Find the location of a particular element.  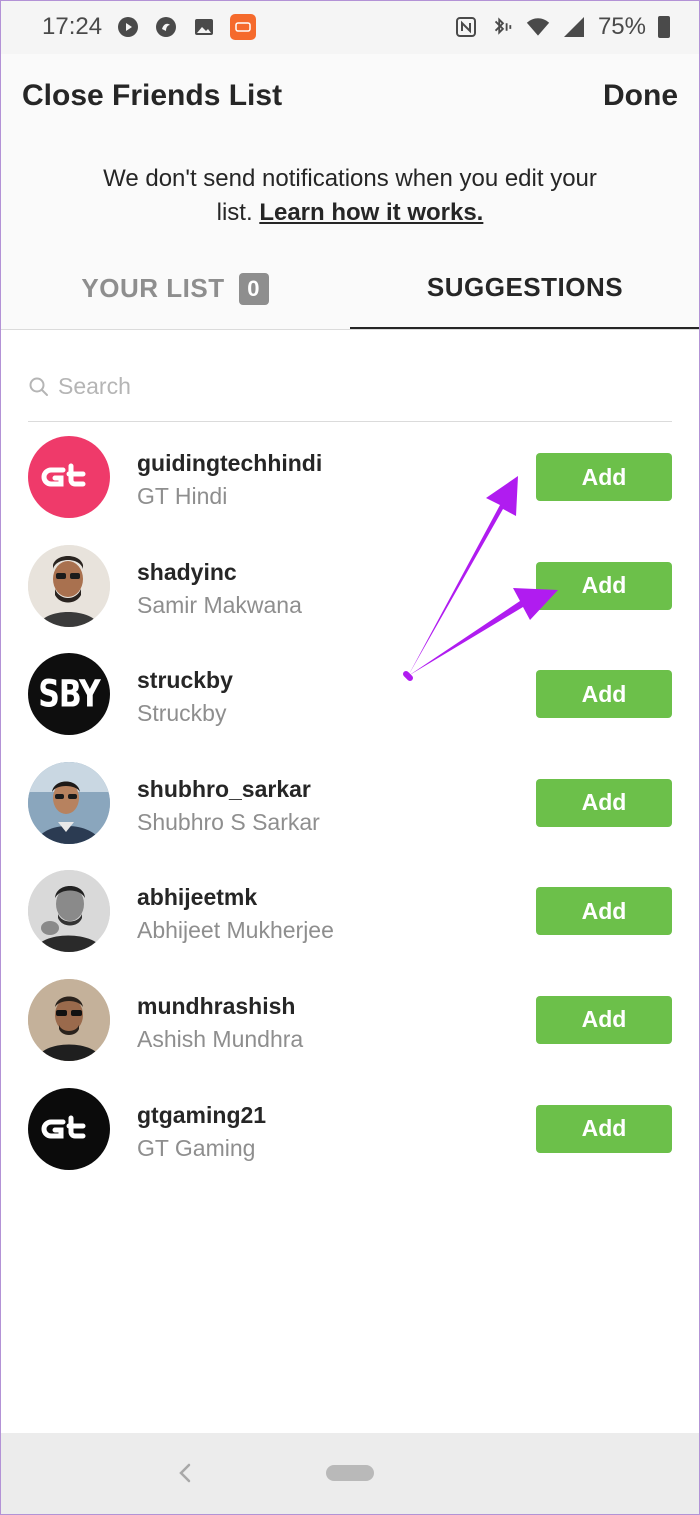

full-name: Ashish Mundhra is located at coordinates (220, 1038).